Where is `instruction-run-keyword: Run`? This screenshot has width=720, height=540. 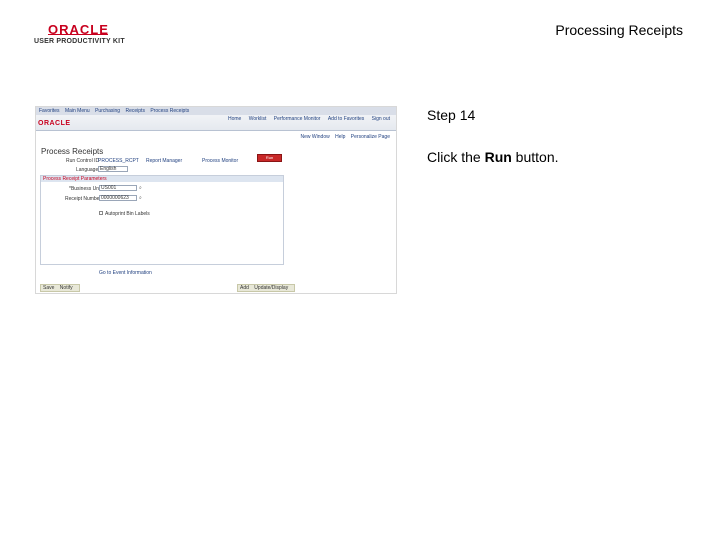
instruction-run-keyword: Run is located at coordinates (498, 157).